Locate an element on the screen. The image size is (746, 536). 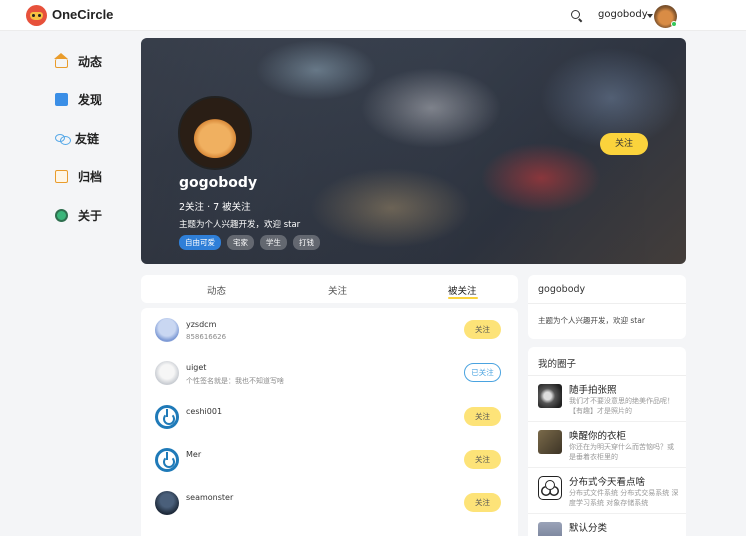
following-button: 已关注 is located at coordinates (482, 372).